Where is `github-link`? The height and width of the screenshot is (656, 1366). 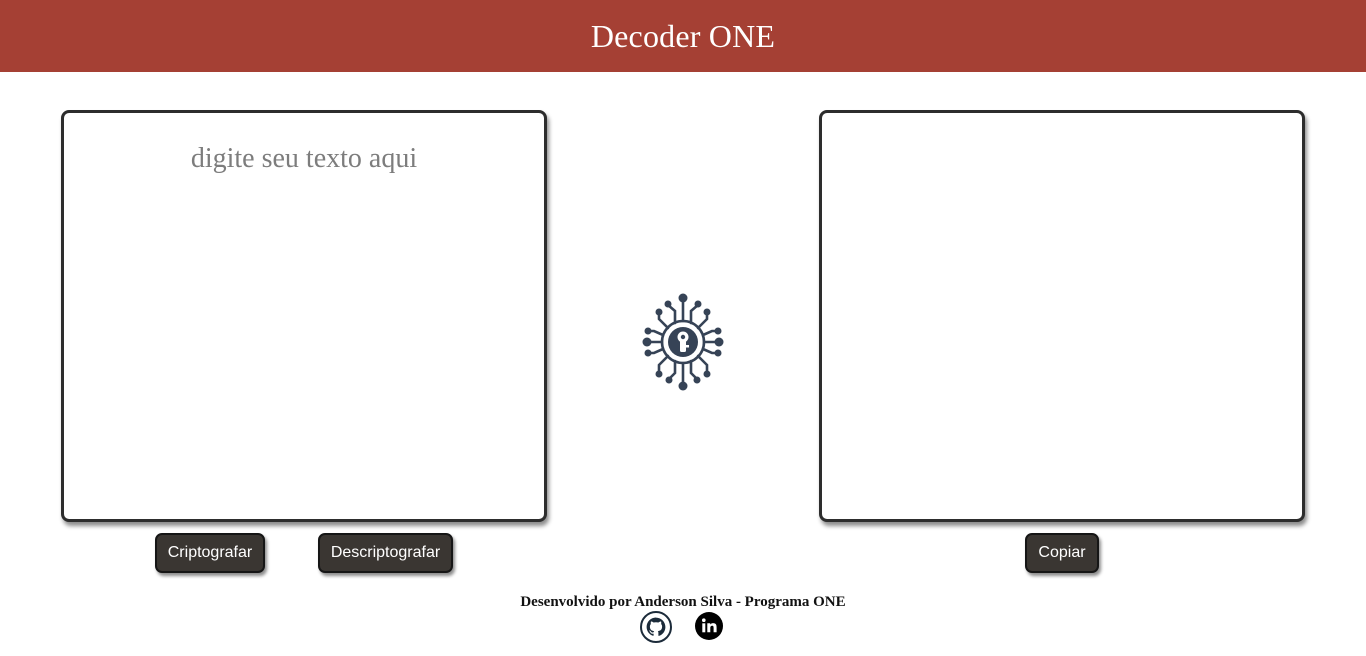 github-link is located at coordinates (656, 627).